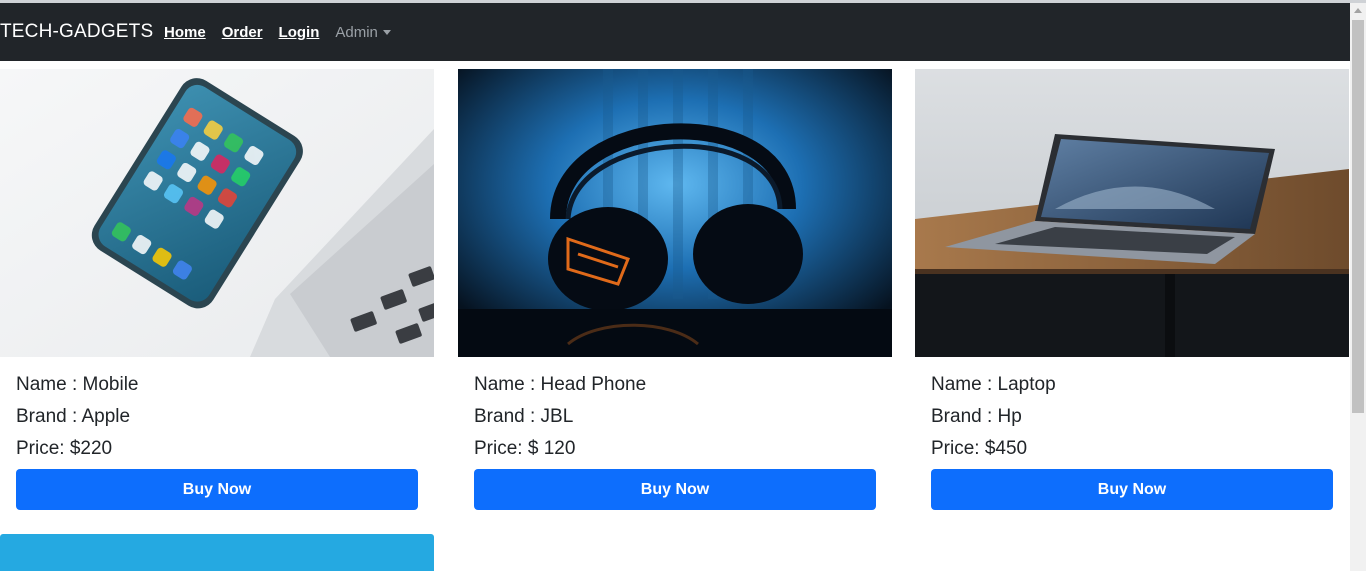 This screenshot has height=571, width=1366. Describe the element at coordinates (976, 416) in the screenshot. I see `product-brand: Brand : Hp` at that location.